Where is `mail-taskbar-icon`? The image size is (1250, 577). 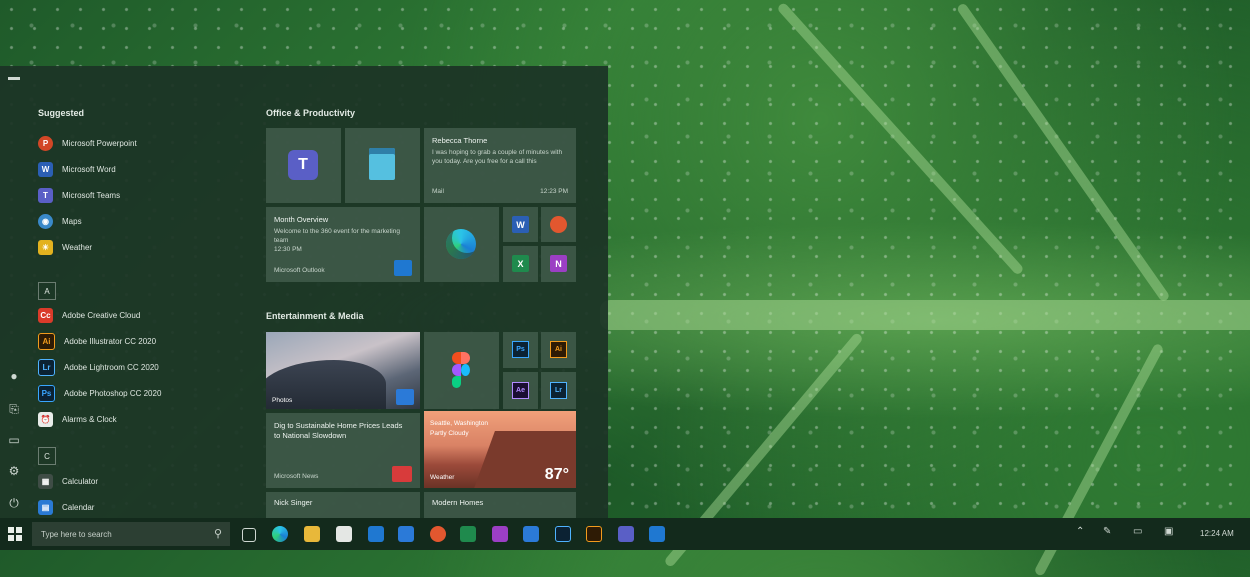 mail-taskbar-icon is located at coordinates (657, 534).